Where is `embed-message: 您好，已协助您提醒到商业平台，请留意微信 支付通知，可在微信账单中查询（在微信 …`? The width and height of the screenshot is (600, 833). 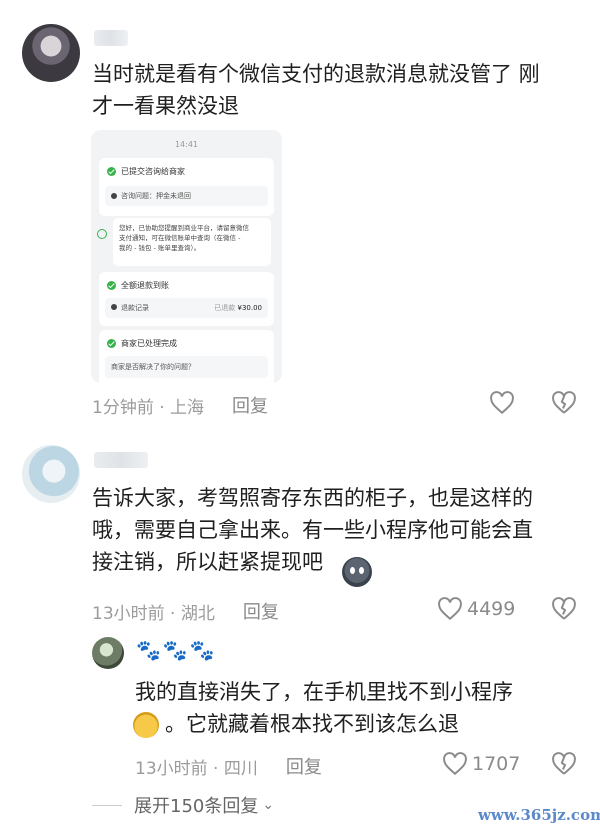
embed-message: 您好，已协助您提醒到商业平台，请留意微信 支付通知，可在微信账单中查询（在微信 … is located at coordinates (185, 243).